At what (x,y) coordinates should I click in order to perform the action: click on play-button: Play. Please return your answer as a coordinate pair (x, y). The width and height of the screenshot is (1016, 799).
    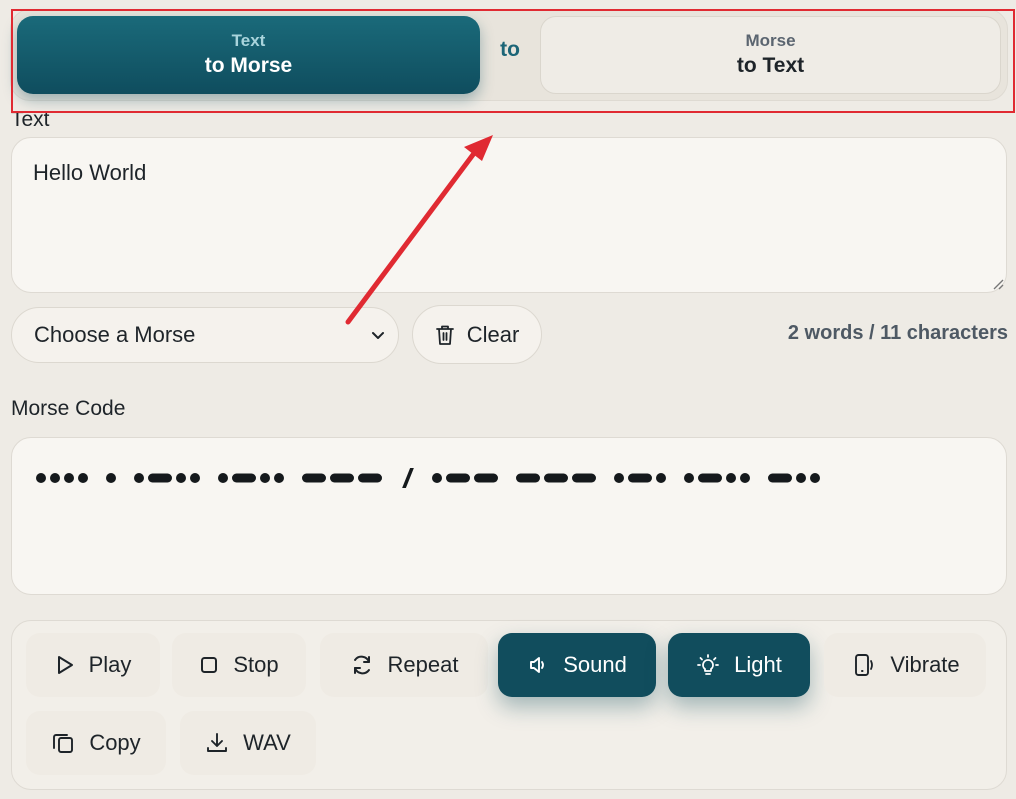
    Looking at the image, I should click on (93, 665).